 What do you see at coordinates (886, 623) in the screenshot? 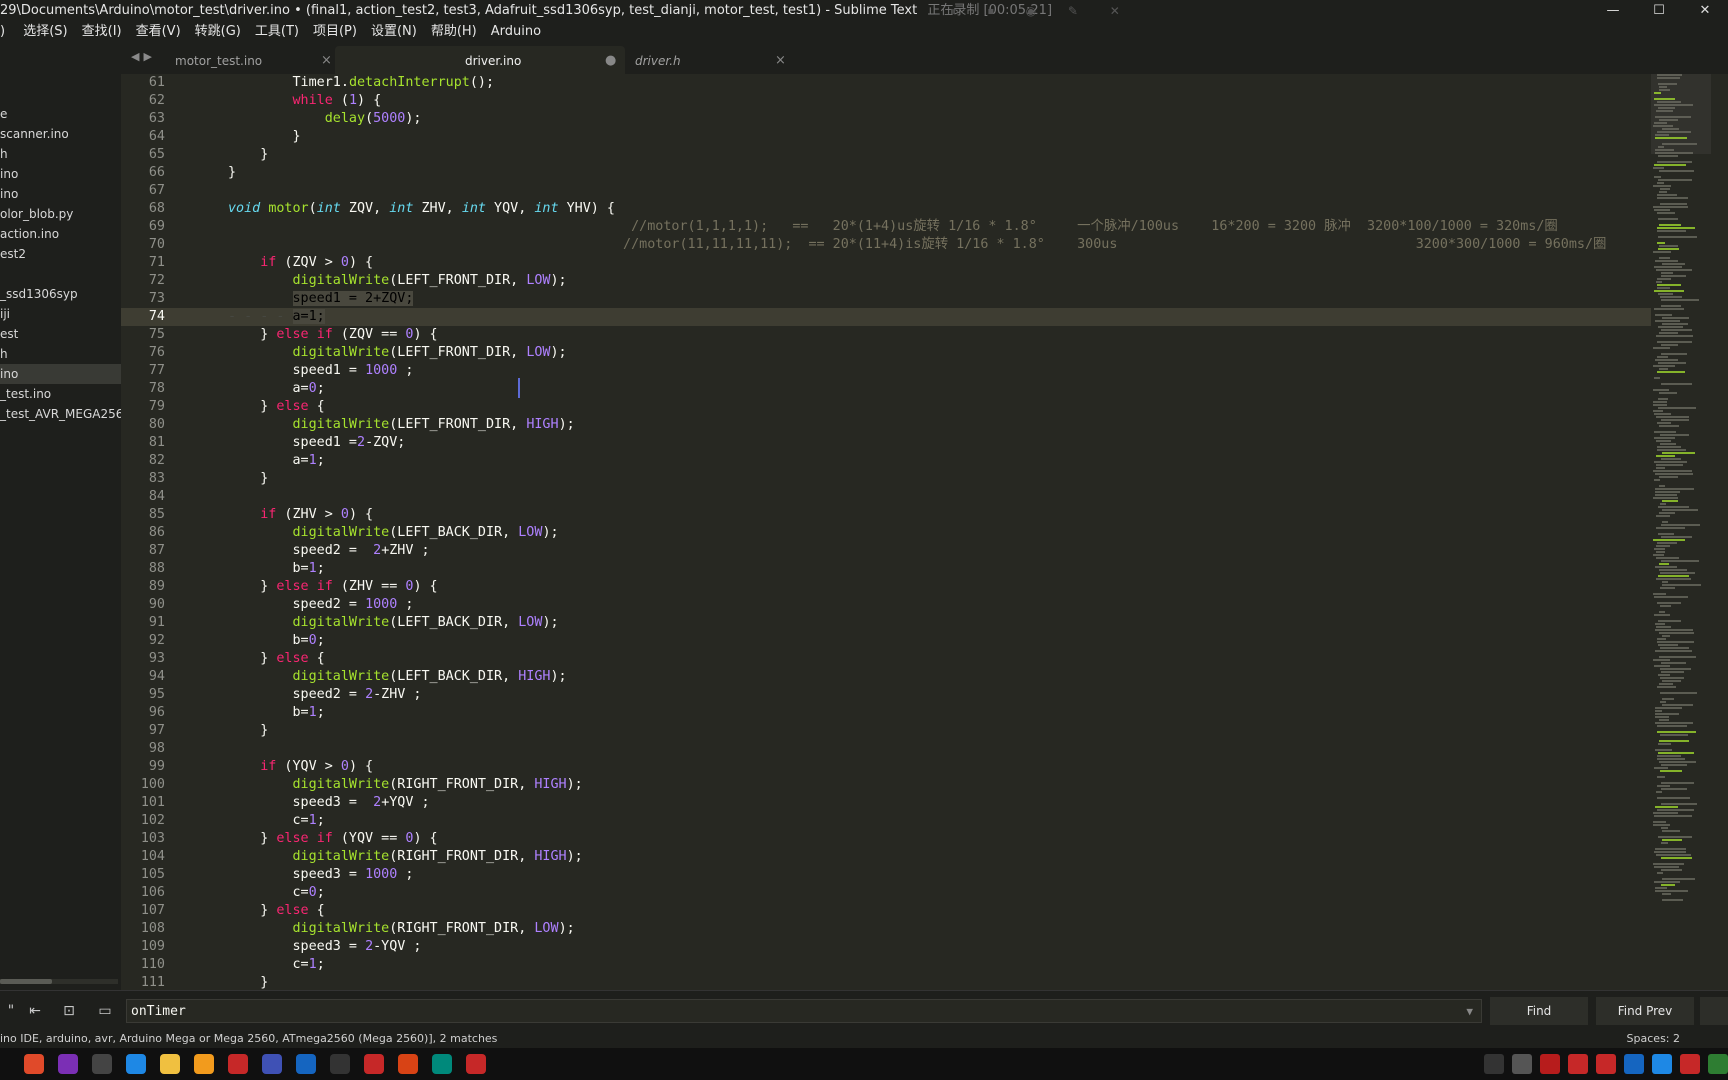
I see `code-line: 91 digitalWrite(LEFT_BACK_DIR, LOW);` at bounding box center [886, 623].